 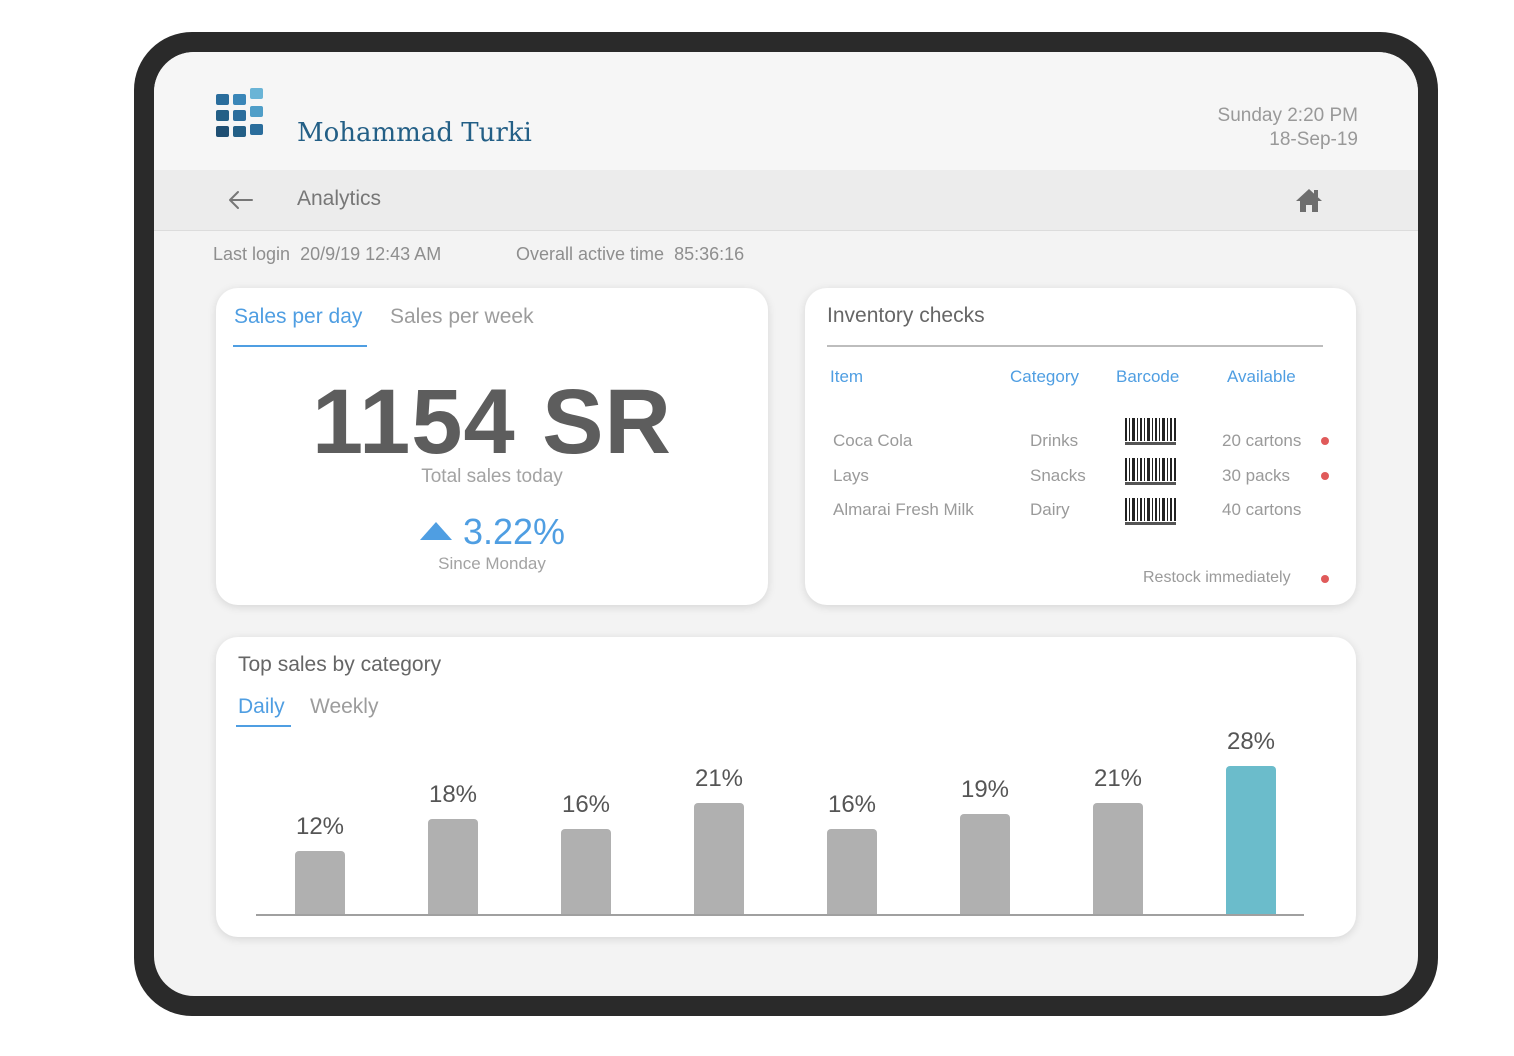 I want to click on column-header-available: Available, so click(x=1261, y=376).